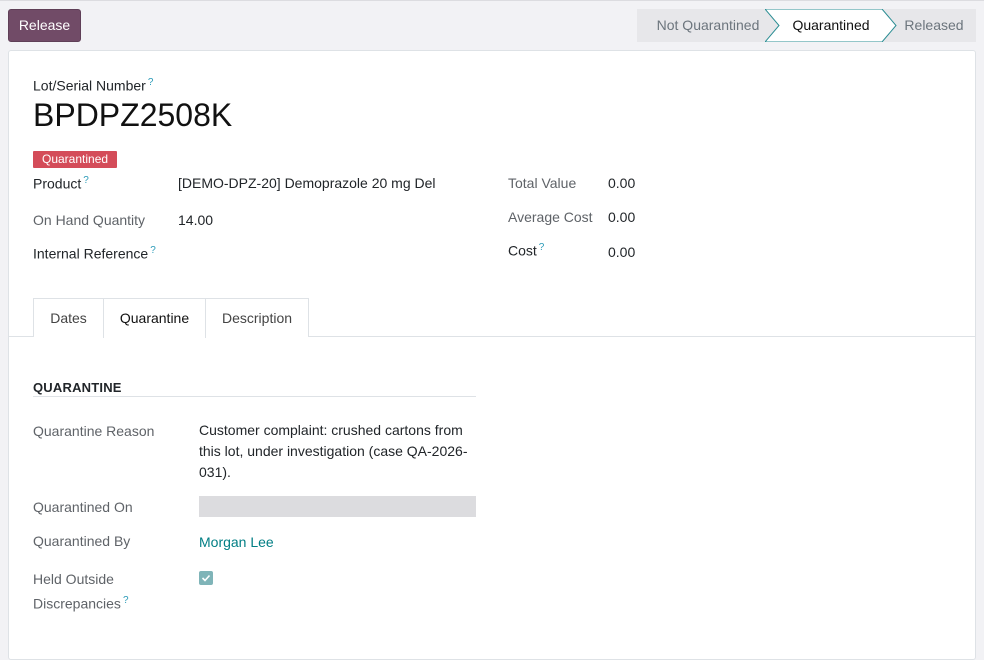 The height and width of the screenshot is (660, 984). I want to click on cost-label: Cost?, so click(526, 250).